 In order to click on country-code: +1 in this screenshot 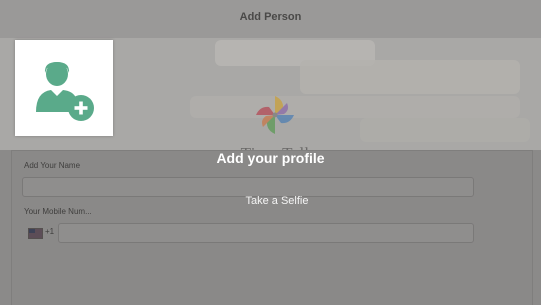, I will do `click(49, 231)`.